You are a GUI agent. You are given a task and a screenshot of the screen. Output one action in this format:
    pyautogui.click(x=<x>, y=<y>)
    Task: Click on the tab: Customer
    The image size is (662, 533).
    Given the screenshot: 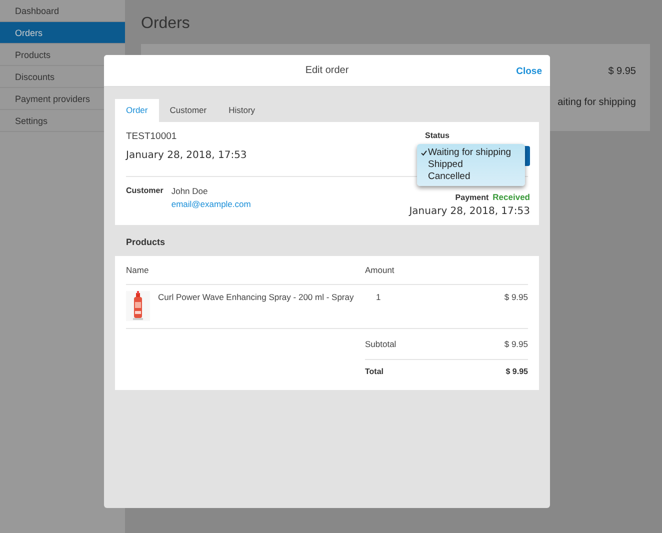 What is the action you would take?
    pyautogui.click(x=188, y=110)
    